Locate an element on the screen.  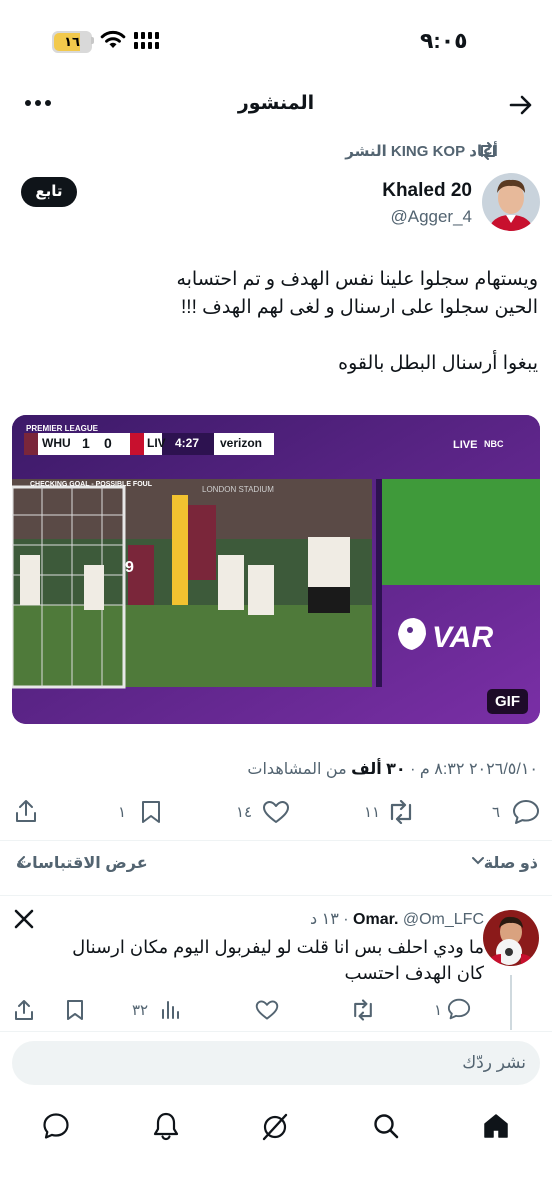
battery-tip is located at coordinates (92, 40).